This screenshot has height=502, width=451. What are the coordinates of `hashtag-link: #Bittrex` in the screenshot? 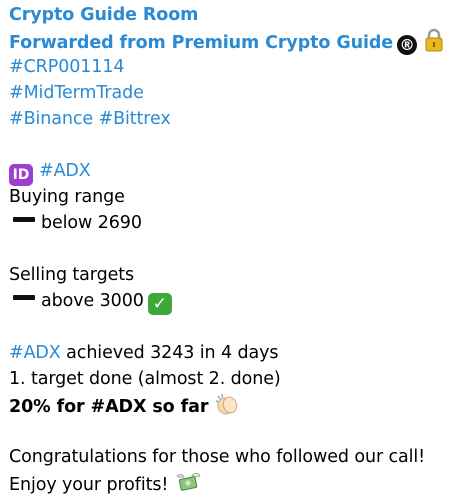 It's located at (135, 119).